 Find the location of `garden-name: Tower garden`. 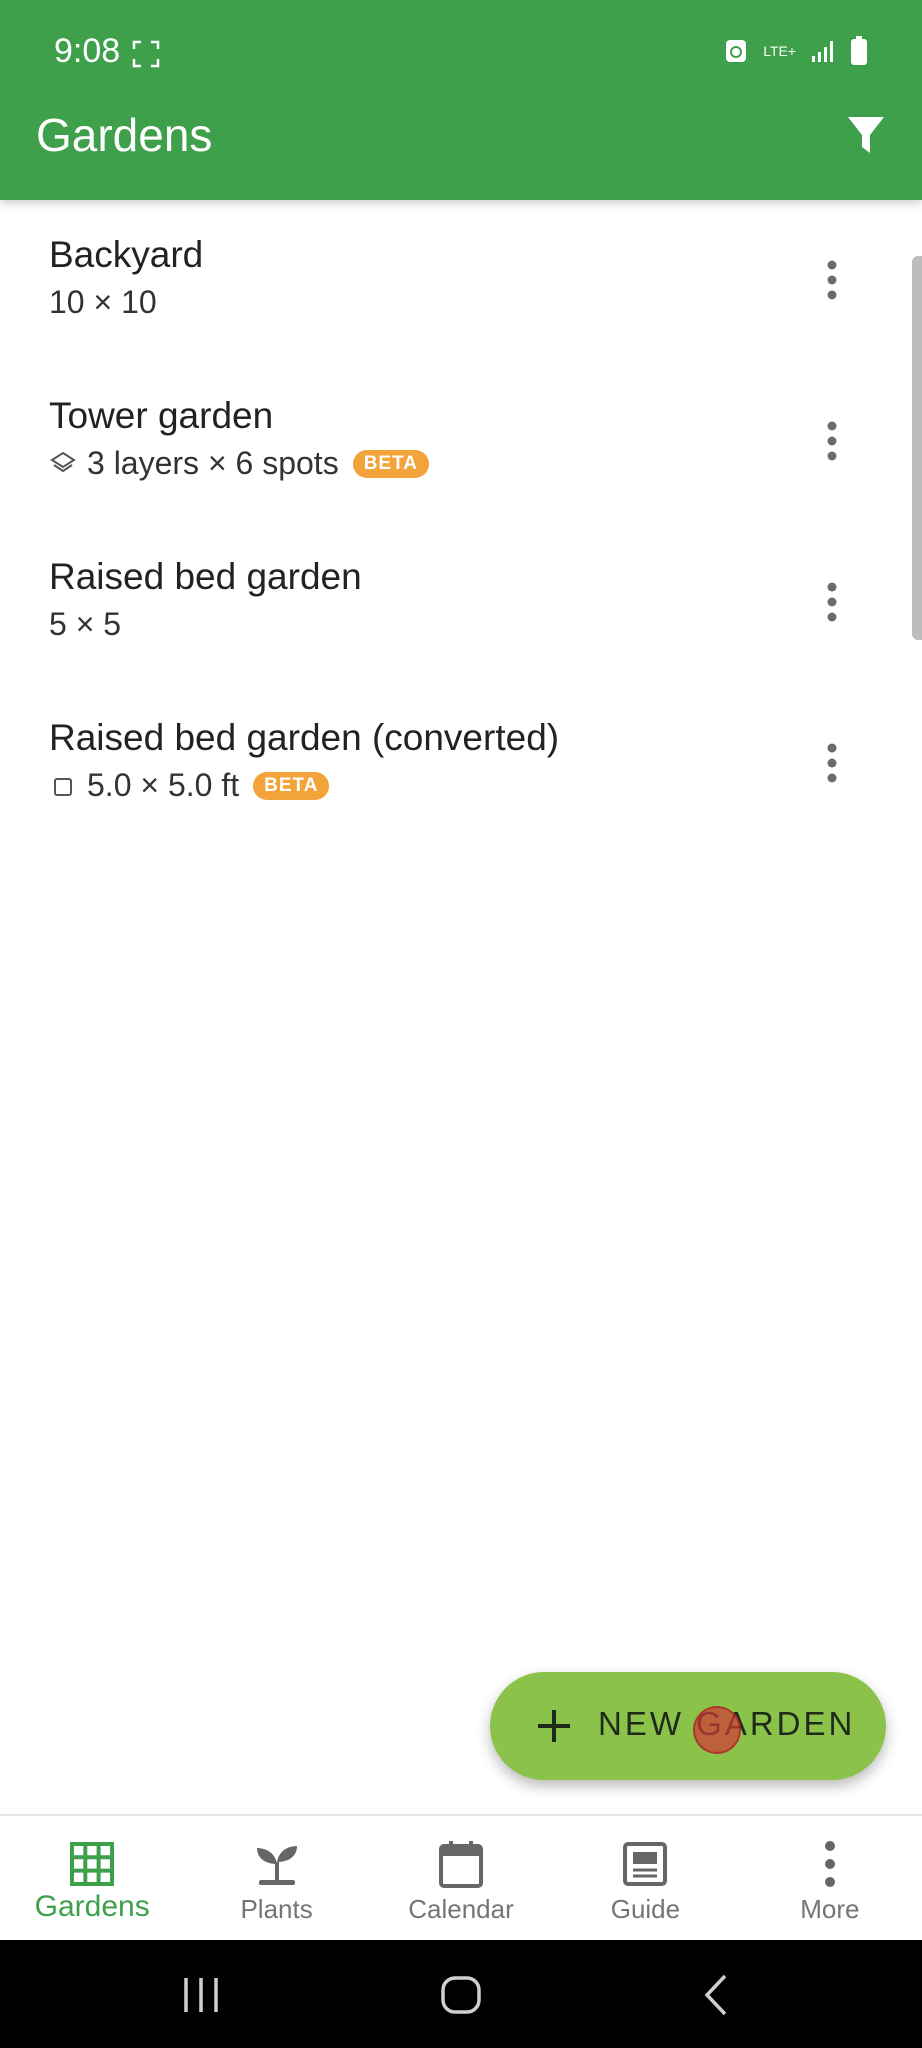

garden-name: Tower garden is located at coordinates (161, 415).